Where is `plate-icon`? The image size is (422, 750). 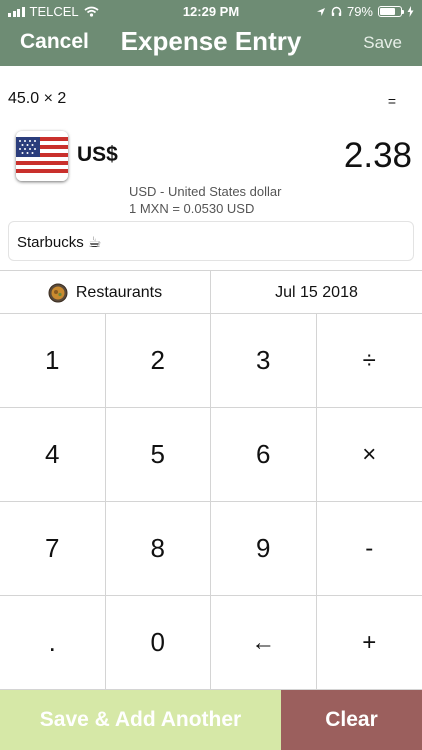 plate-icon is located at coordinates (58, 292).